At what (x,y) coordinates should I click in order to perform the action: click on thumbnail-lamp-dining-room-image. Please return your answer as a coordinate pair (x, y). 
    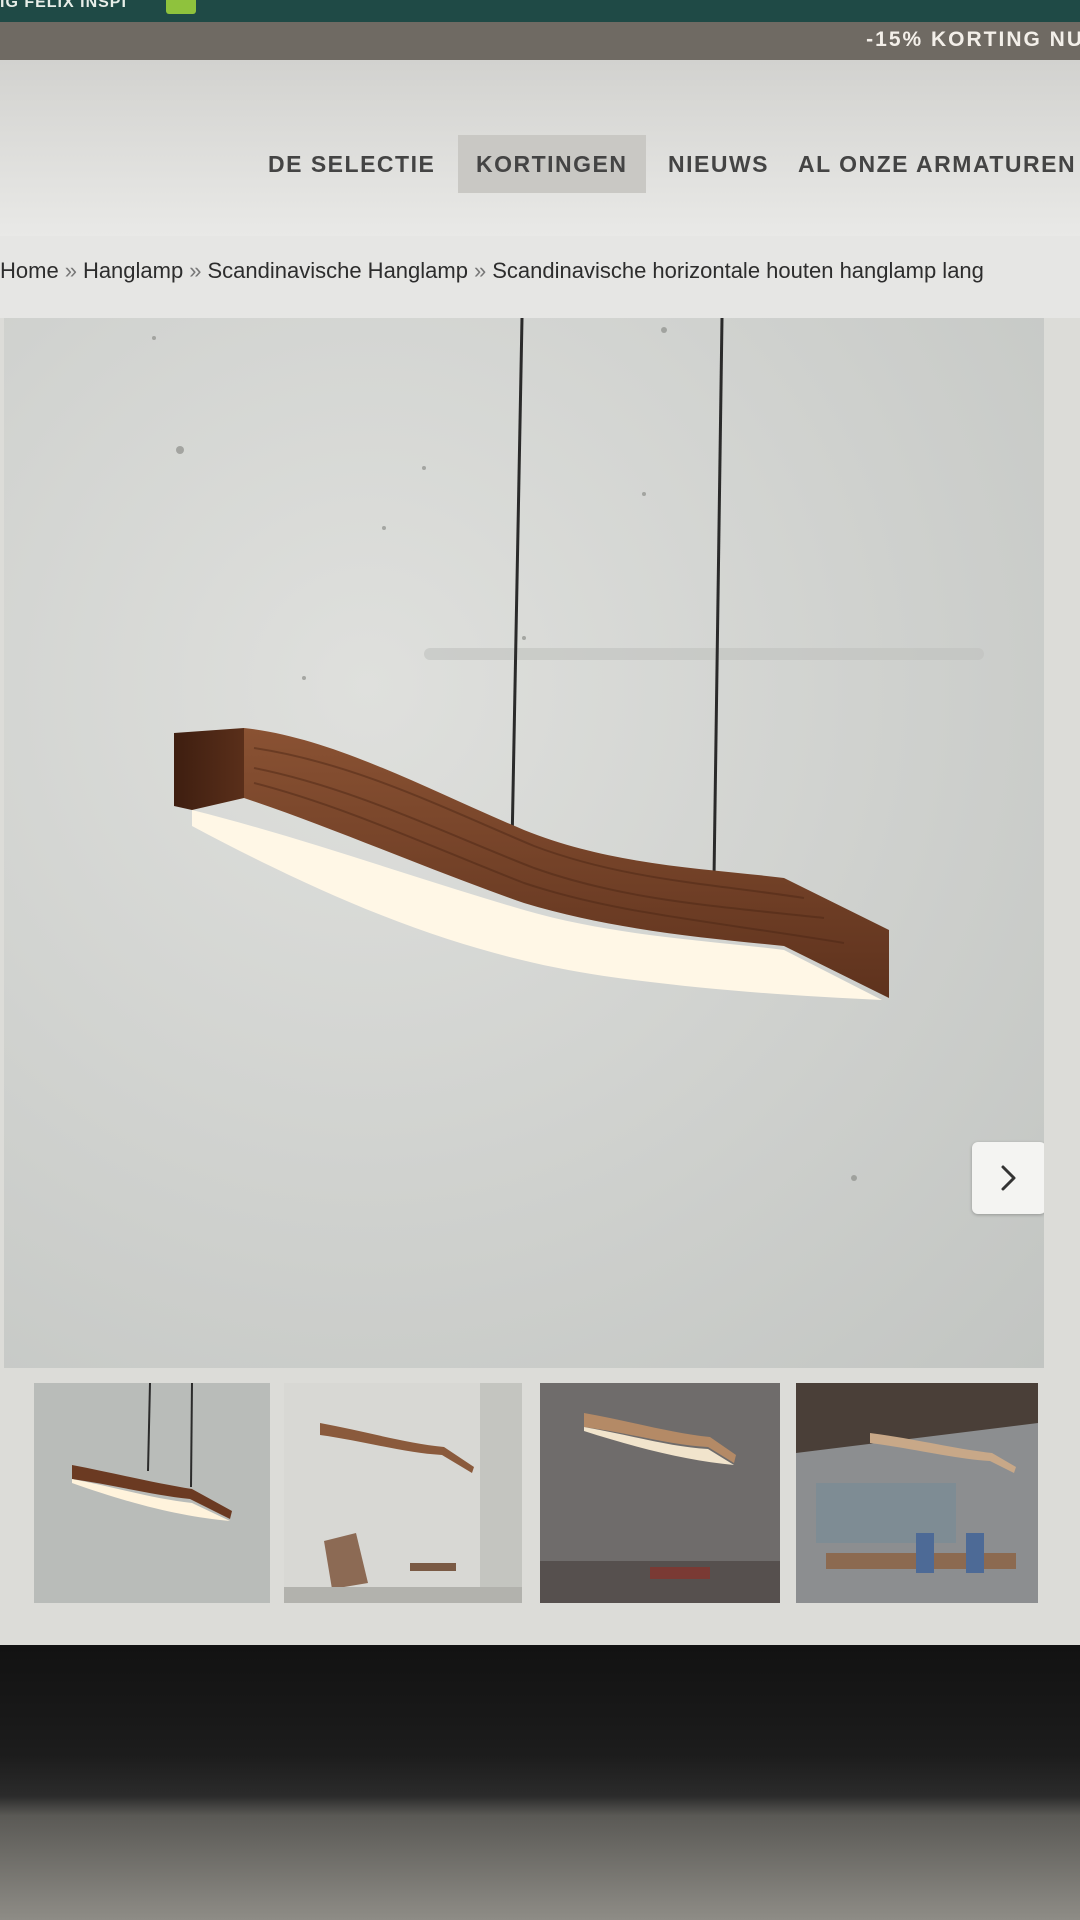
    Looking at the image, I should click on (917, 1493).